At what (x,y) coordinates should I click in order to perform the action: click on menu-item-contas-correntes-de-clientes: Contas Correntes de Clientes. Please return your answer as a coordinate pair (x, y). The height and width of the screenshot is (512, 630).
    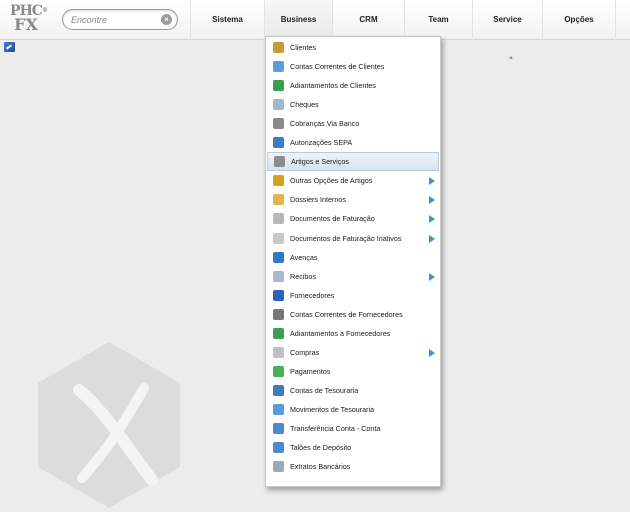
    Looking at the image, I should click on (353, 66).